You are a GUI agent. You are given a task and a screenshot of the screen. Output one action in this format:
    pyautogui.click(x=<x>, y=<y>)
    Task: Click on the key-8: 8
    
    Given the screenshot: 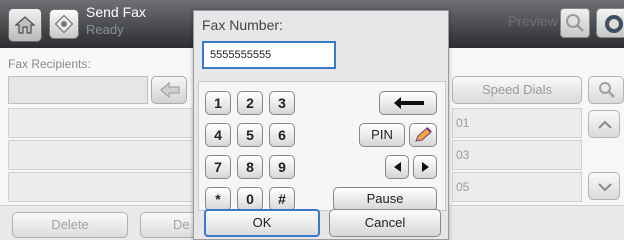 What is the action you would take?
    pyautogui.click(x=250, y=167)
    